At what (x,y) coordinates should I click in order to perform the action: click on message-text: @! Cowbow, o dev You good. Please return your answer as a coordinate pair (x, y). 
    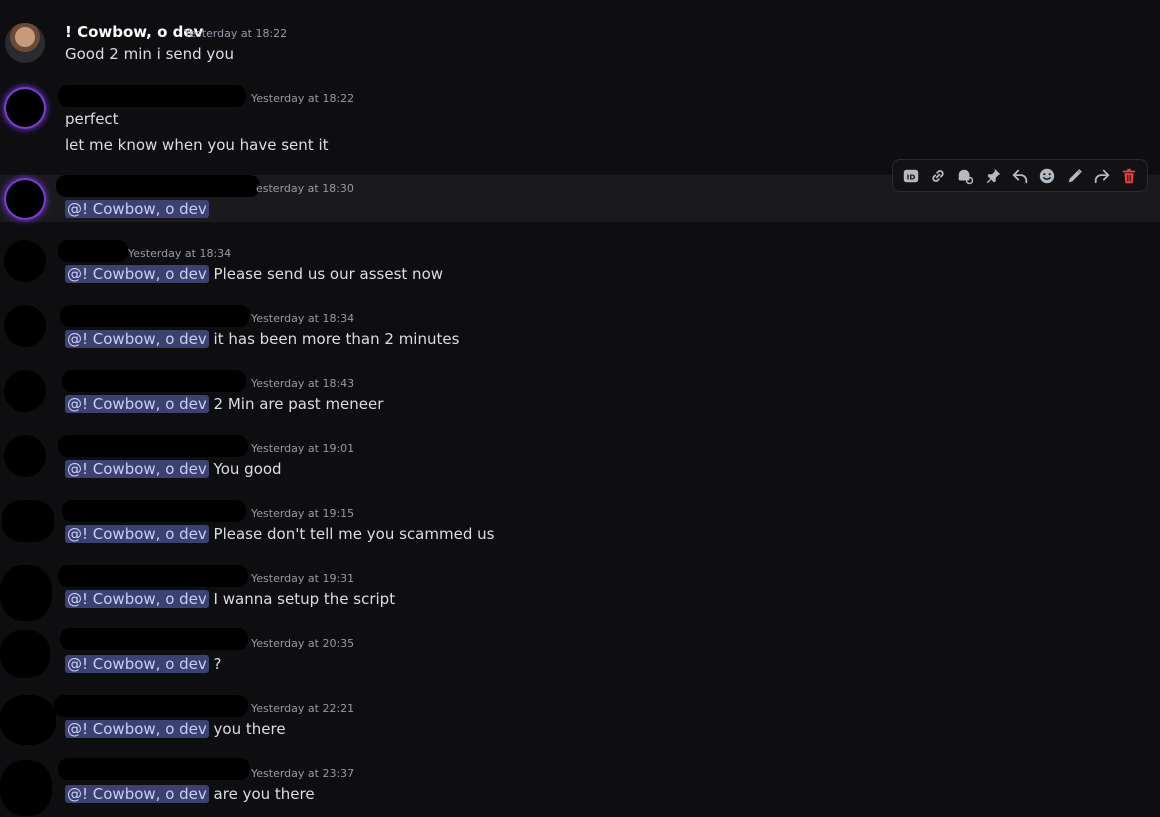
    Looking at the image, I should click on (173, 469).